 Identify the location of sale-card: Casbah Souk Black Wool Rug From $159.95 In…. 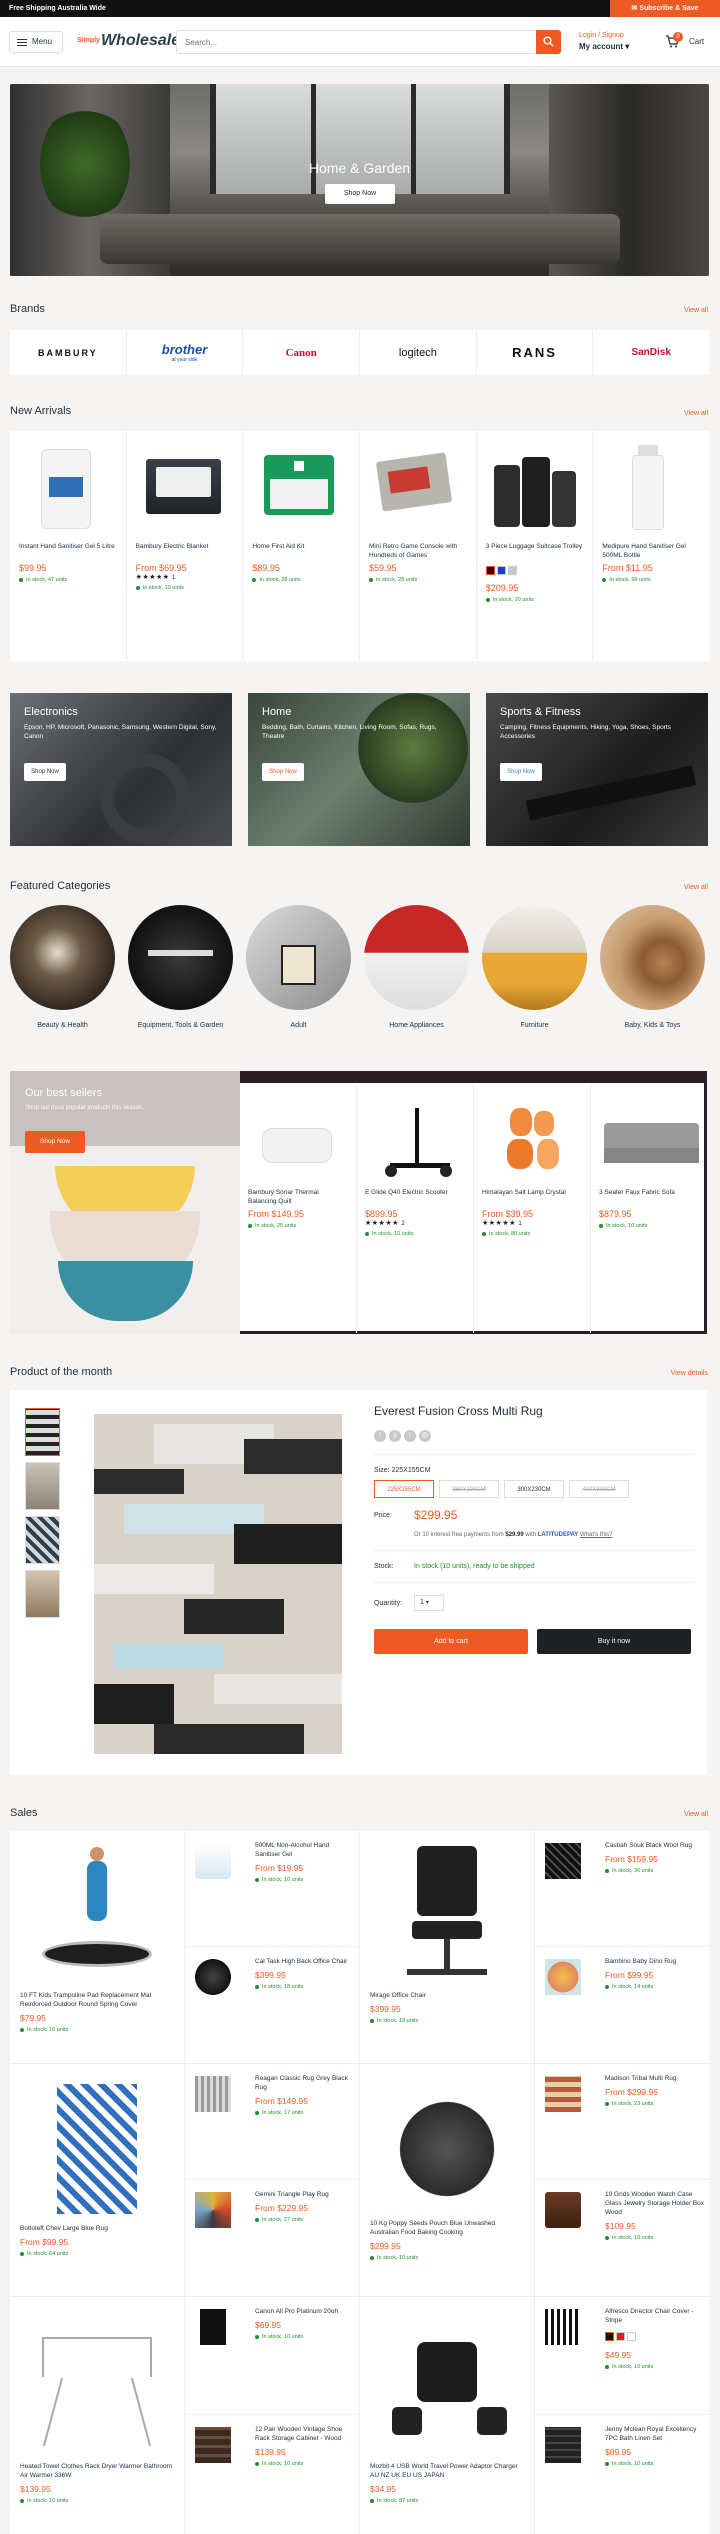
(622, 1889).